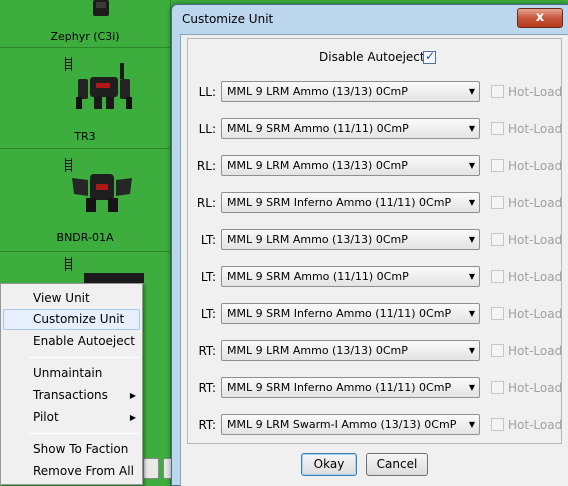 The image size is (568, 486). I want to click on menu-item-view-unit: View Unit, so click(71, 298).